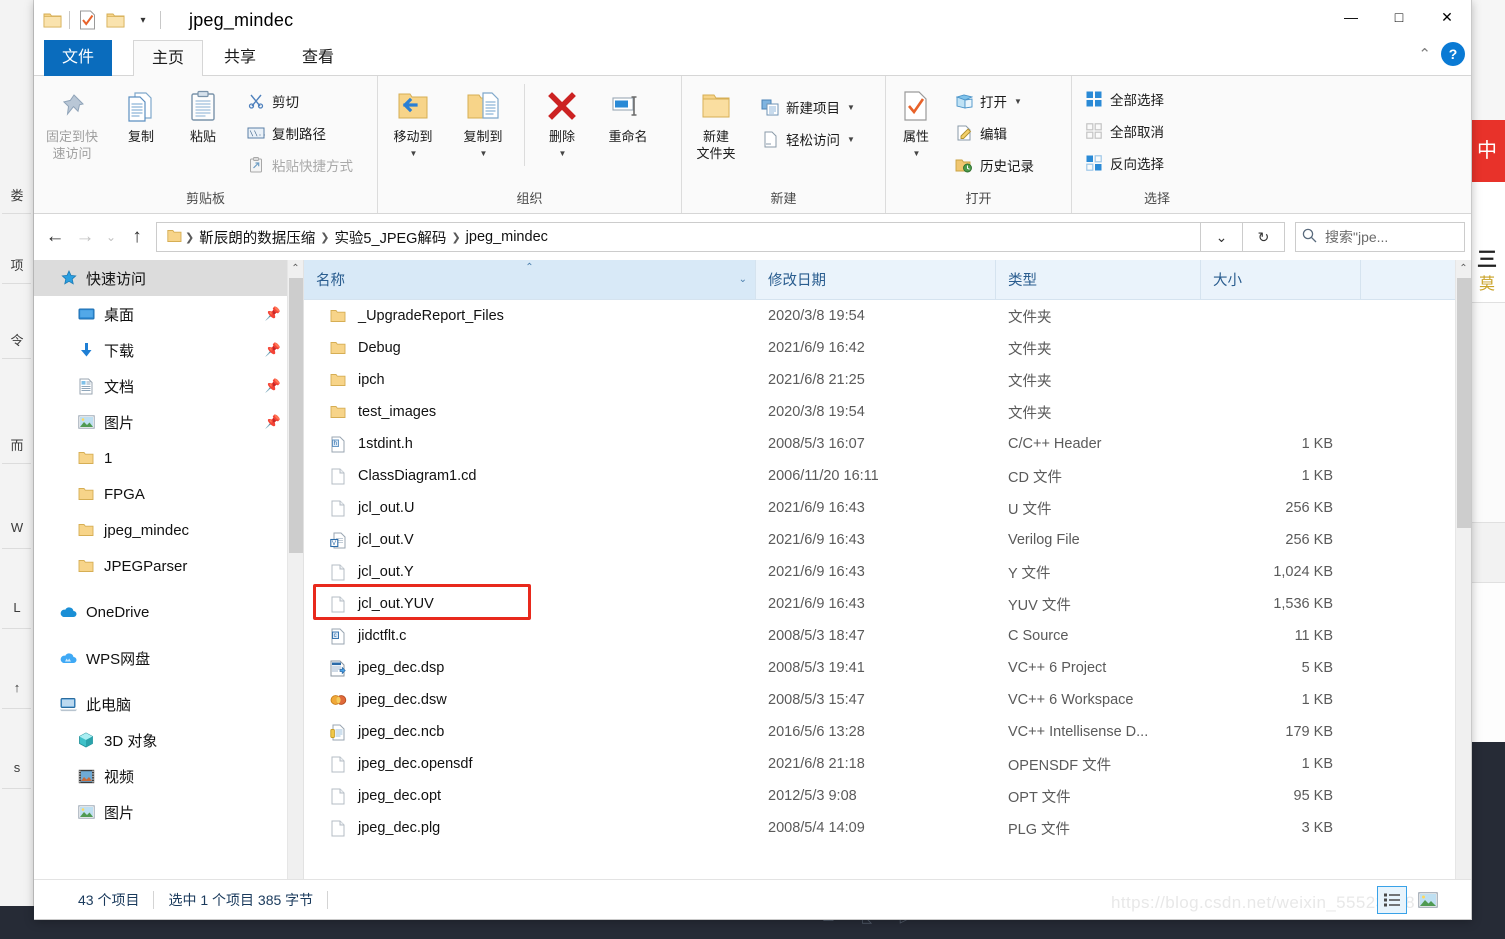 The width and height of the screenshot is (1505, 939). I want to click on open-dropdown-icon: ▼, so click(1018, 101).